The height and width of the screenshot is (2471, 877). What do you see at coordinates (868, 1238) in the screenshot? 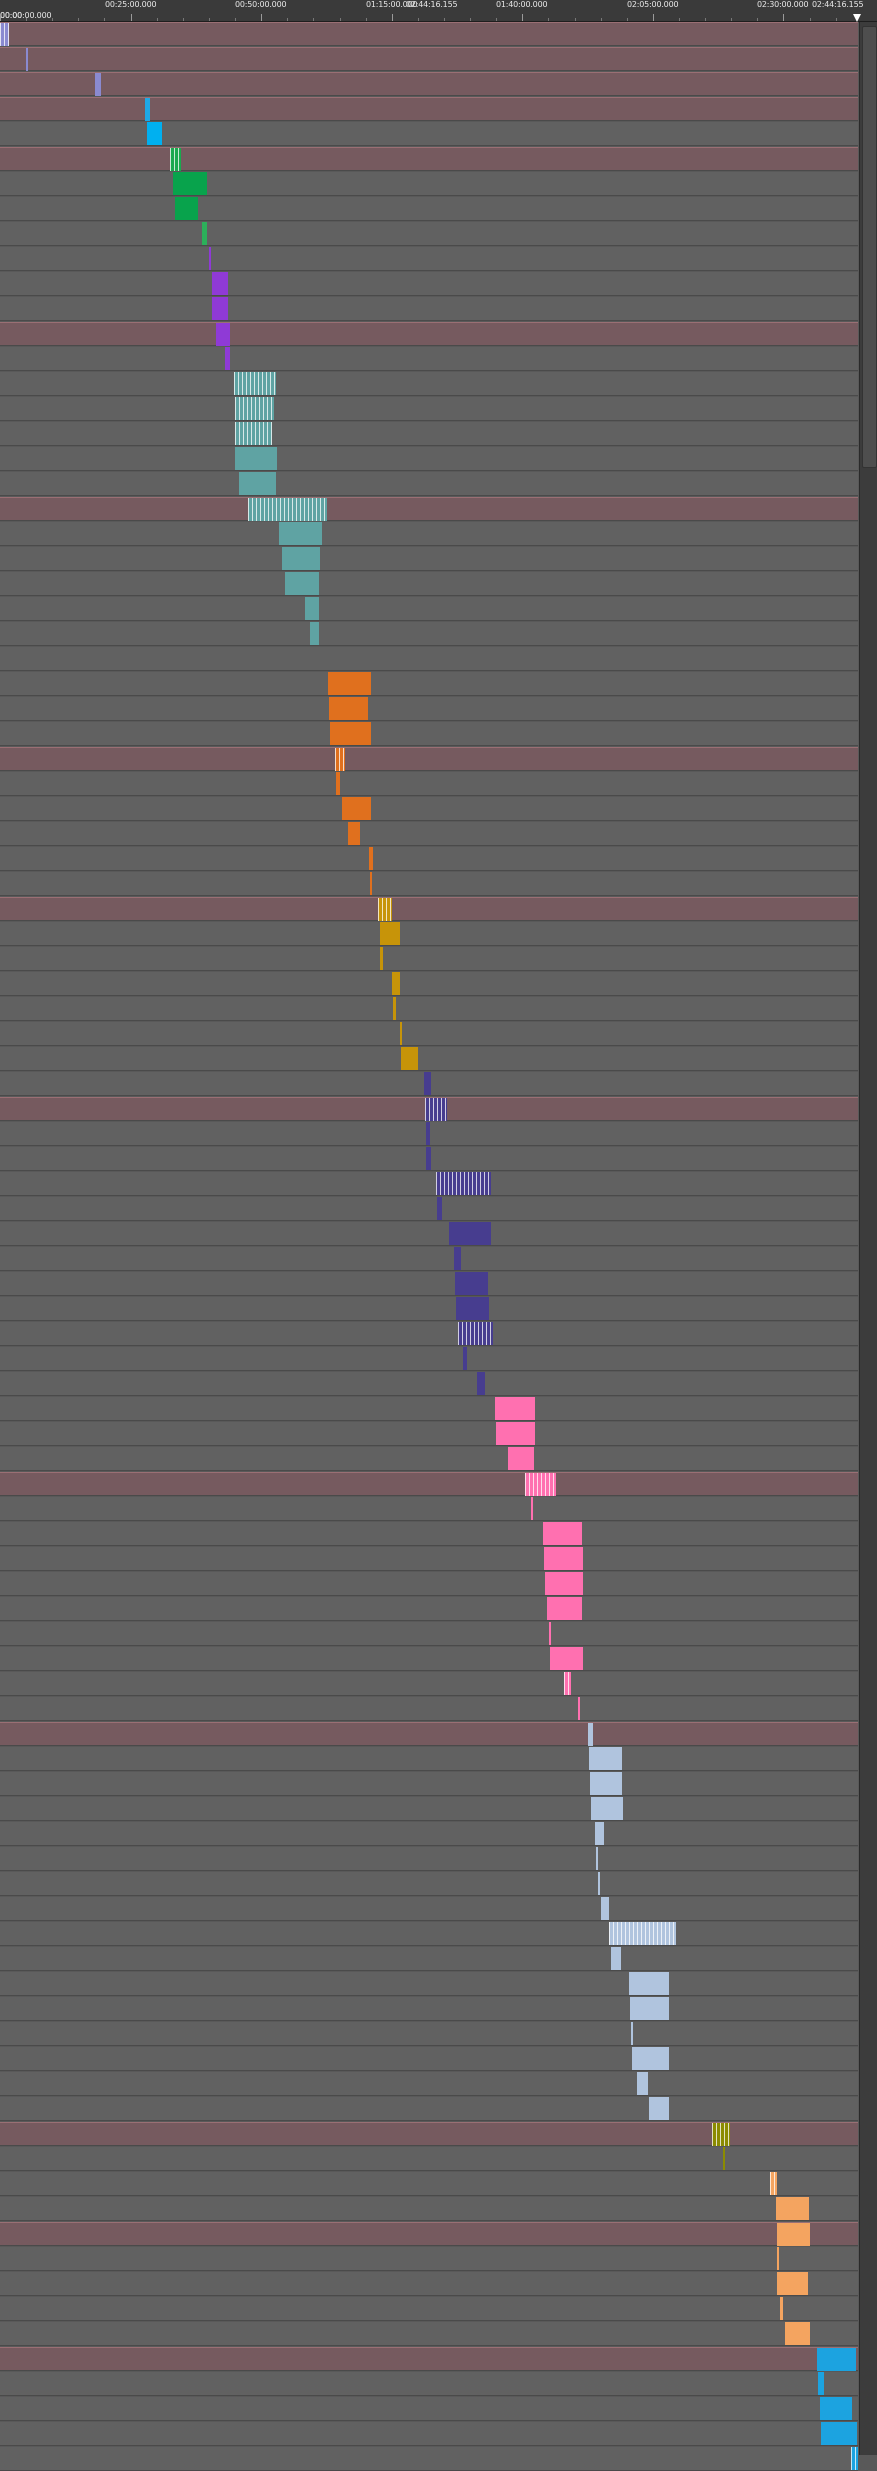
I see `vertical-scrollbar` at bounding box center [868, 1238].